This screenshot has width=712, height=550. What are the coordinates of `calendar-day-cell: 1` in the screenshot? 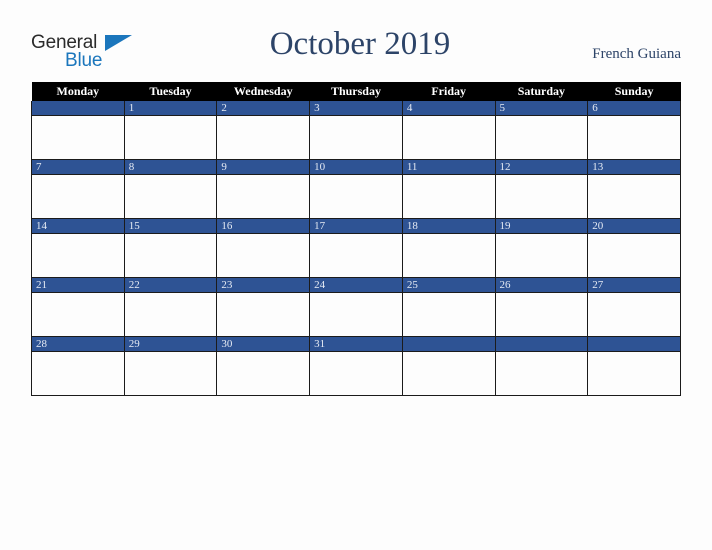 It's located at (170, 130).